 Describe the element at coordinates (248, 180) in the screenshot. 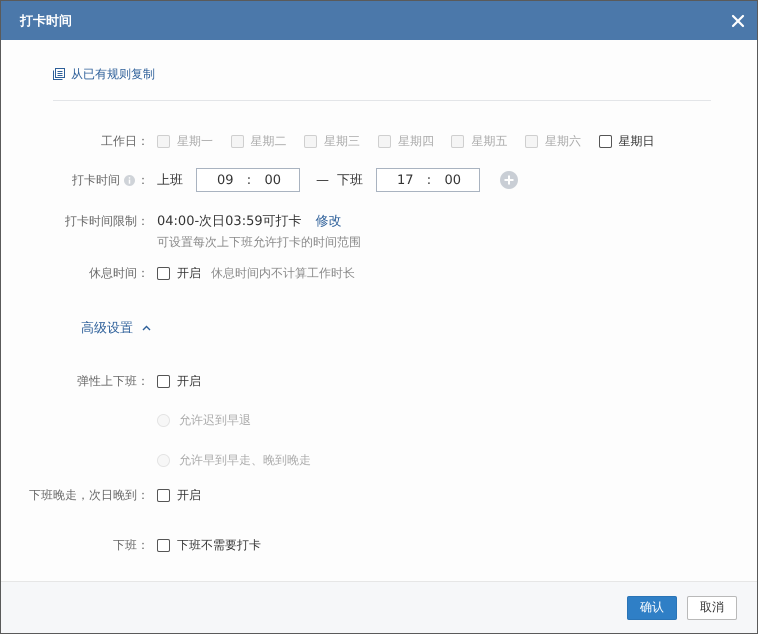

I see `time-field: 09 : 00` at that location.